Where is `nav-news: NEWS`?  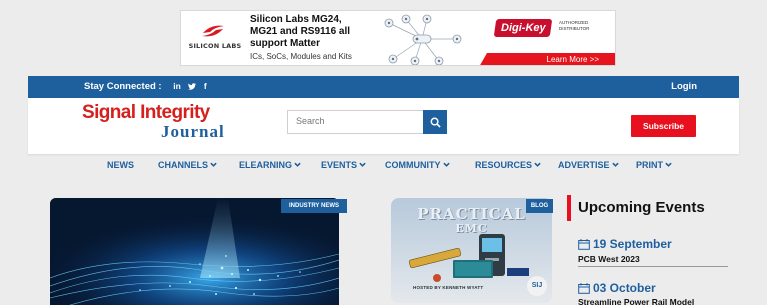
nav-news: NEWS is located at coordinates (120, 165).